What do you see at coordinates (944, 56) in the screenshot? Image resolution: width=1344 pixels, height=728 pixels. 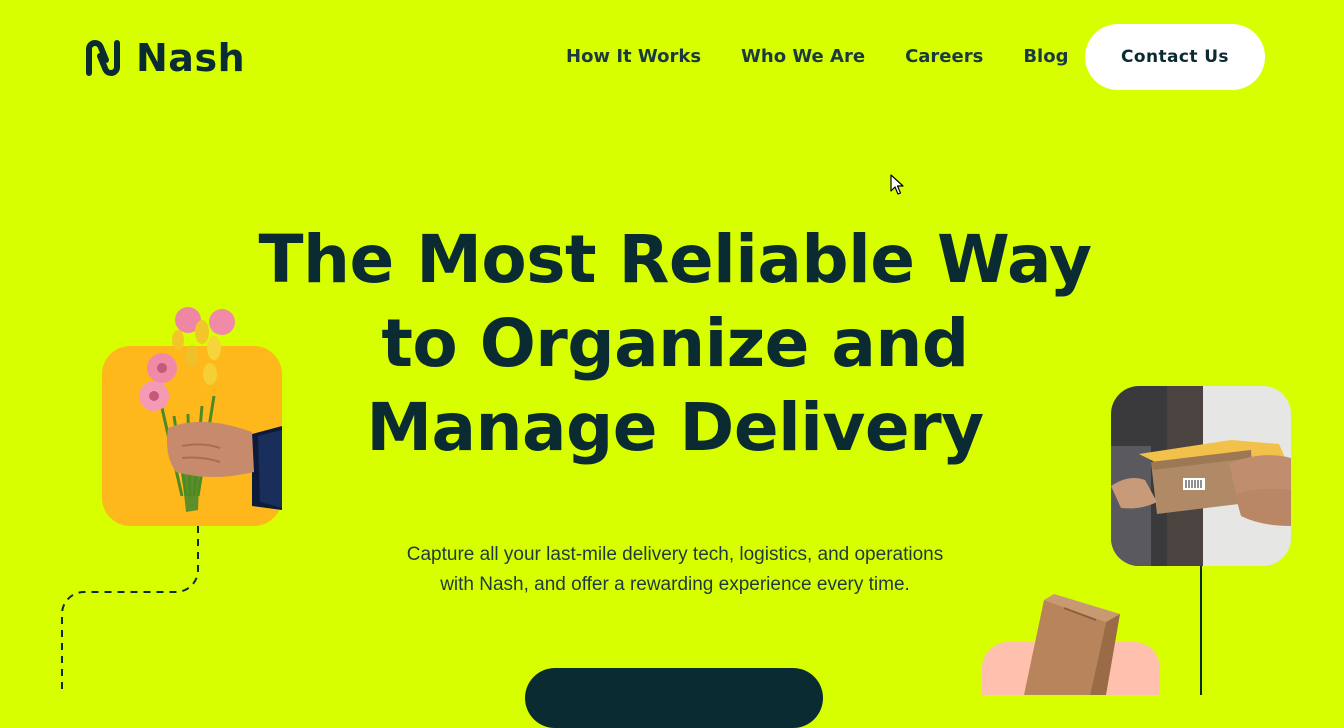 I see `nav-link-careers: Careers` at bounding box center [944, 56].